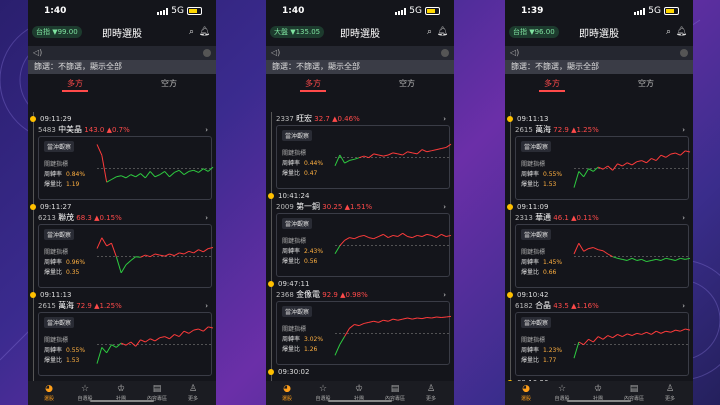 The height and width of the screenshot is (405, 720). Describe the element at coordinates (533, 119) in the screenshot. I see `timeline-time-text: 09:11:13` at that location.